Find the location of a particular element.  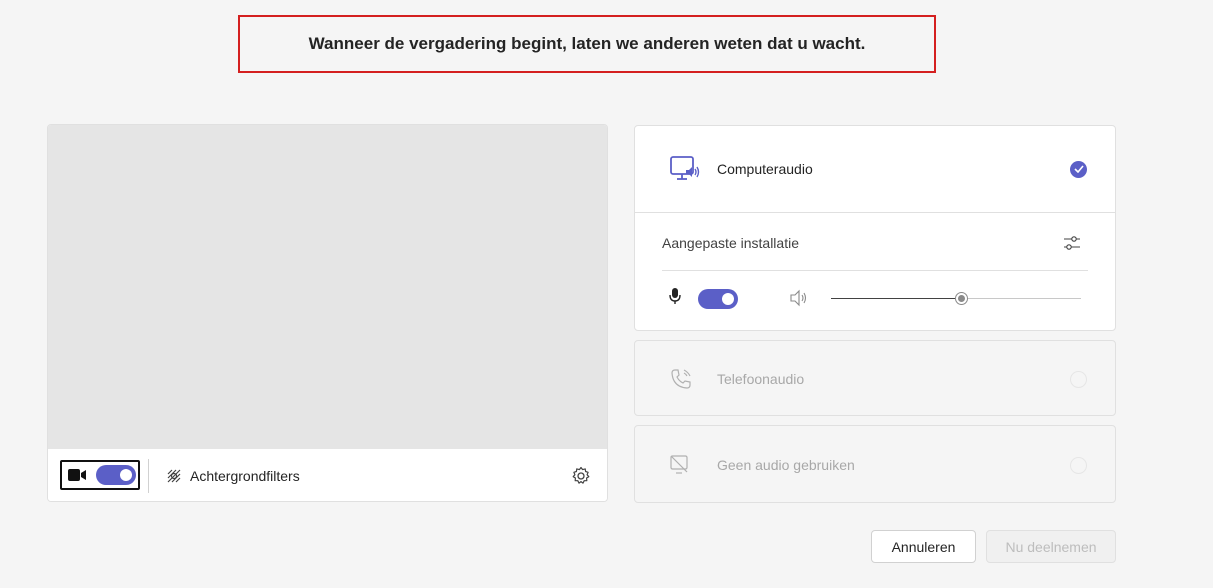

computer-audio-option: Computeraudio is located at coordinates (875, 169).